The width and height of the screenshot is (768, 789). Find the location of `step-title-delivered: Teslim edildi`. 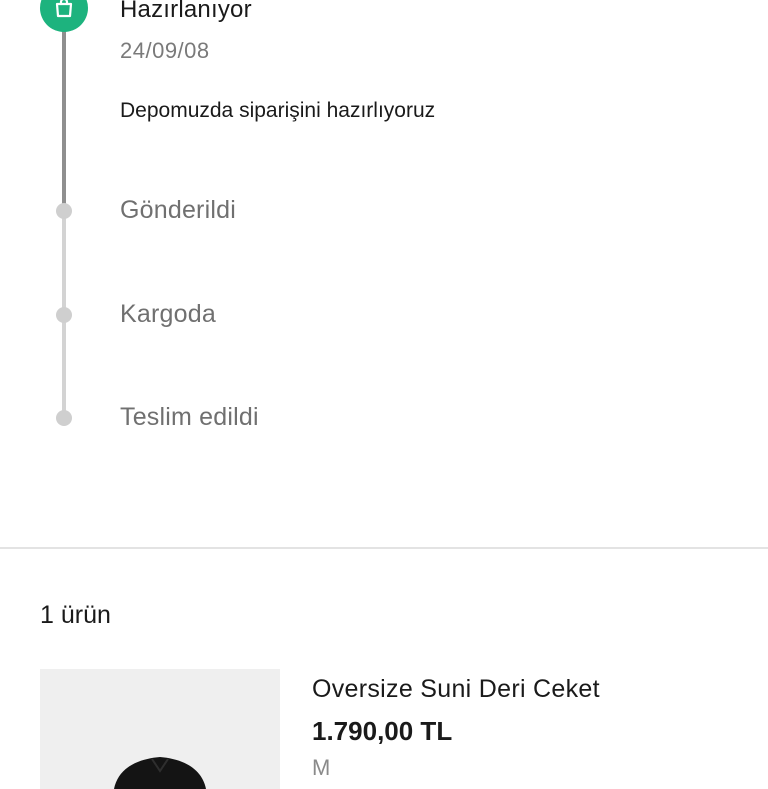

step-title-delivered: Teslim edildi is located at coordinates (189, 417).